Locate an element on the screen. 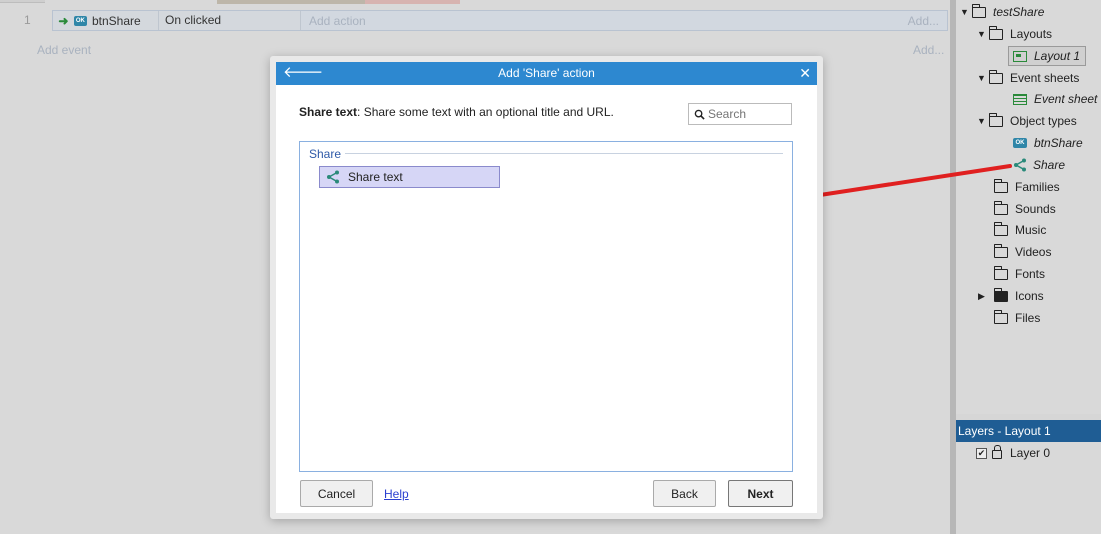  tree-item-event-sheet-1: Event sheet 1 is located at coordinates (1057, 99).